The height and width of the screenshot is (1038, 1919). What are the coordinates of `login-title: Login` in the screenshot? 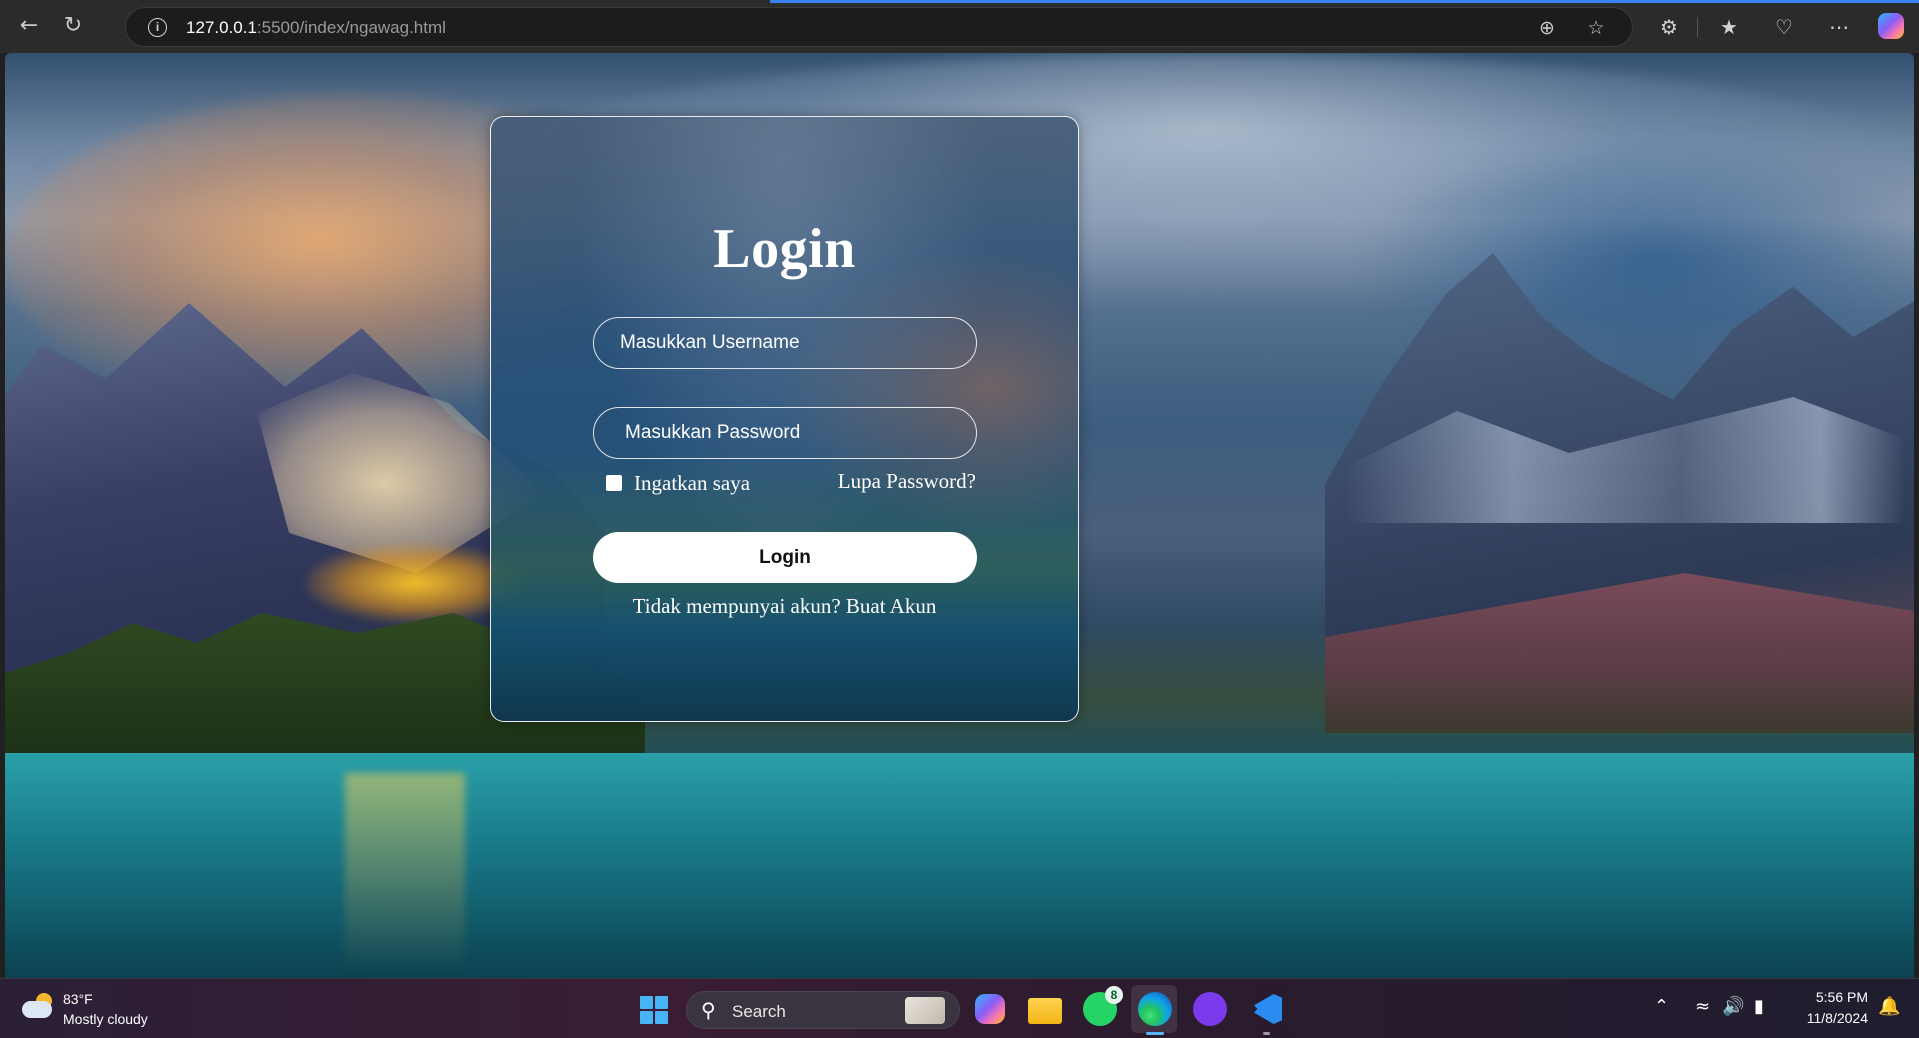 It's located at (784, 249).